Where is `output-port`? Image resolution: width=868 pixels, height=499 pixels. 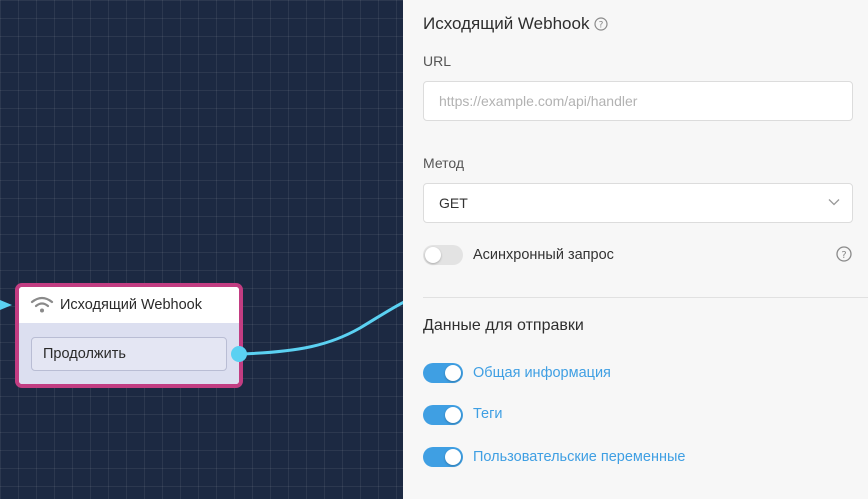
output-port is located at coordinates (239, 354).